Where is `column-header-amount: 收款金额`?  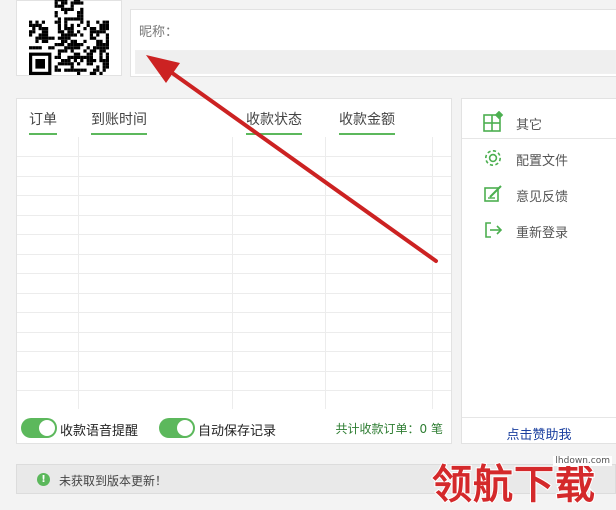
column-header-amount: 收款金额 is located at coordinates (367, 122).